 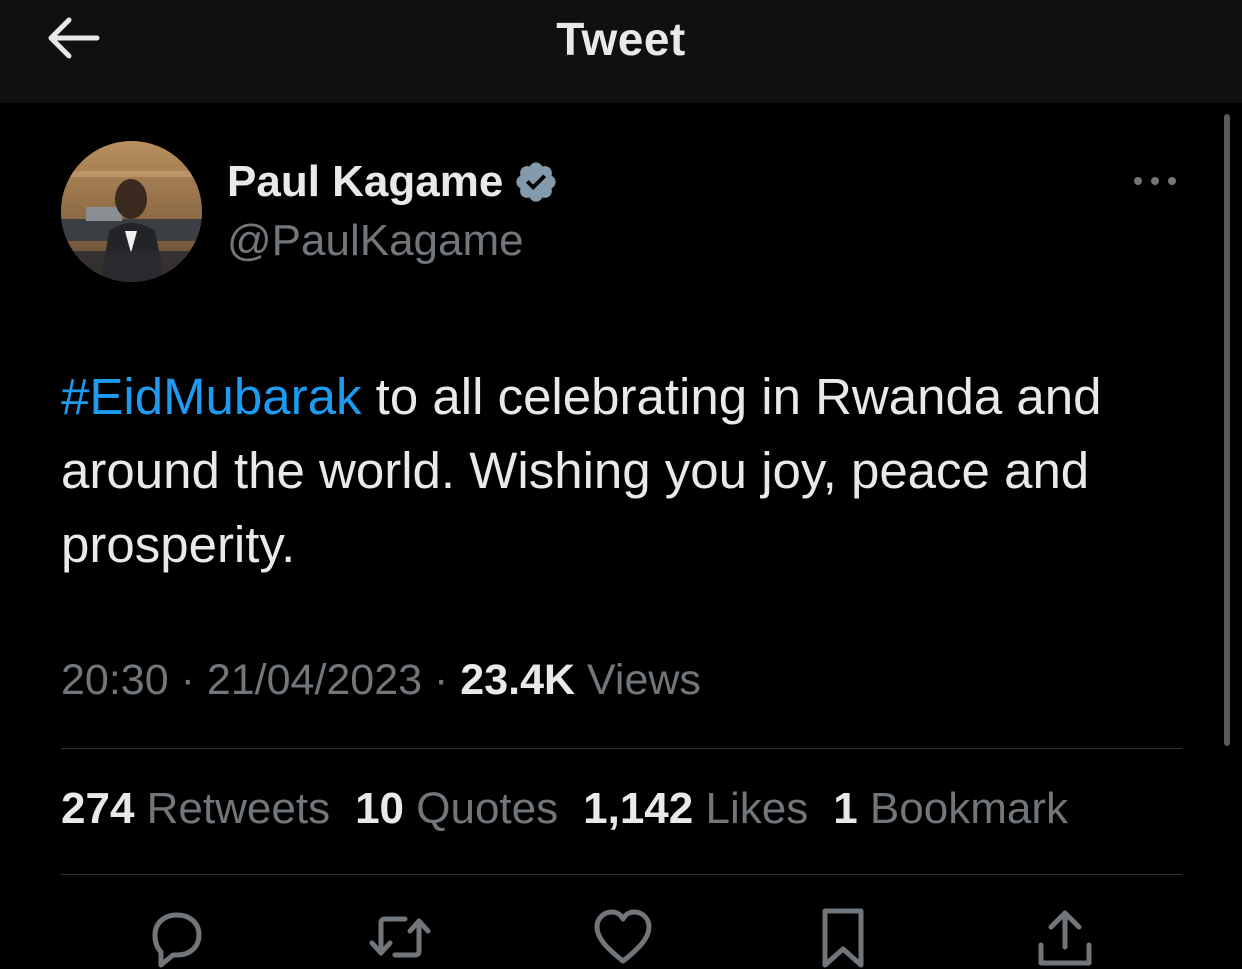 What do you see at coordinates (845, 808) in the screenshot?
I see `bookmarks-count: 1` at bounding box center [845, 808].